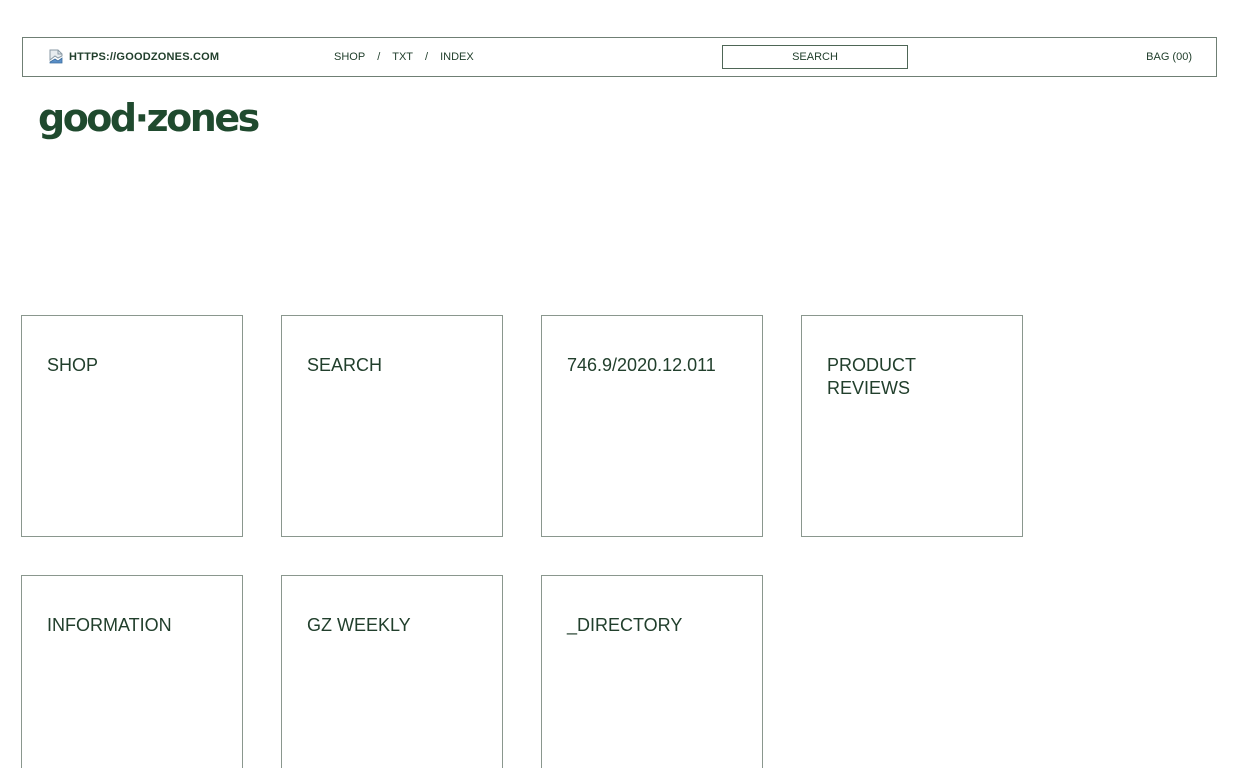 Image resolution: width=1240 pixels, height=768 pixels. Describe the element at coordinates (641, 365) in the screenshot. I see `tile-label: 746.9/2020.12.011` at that location.